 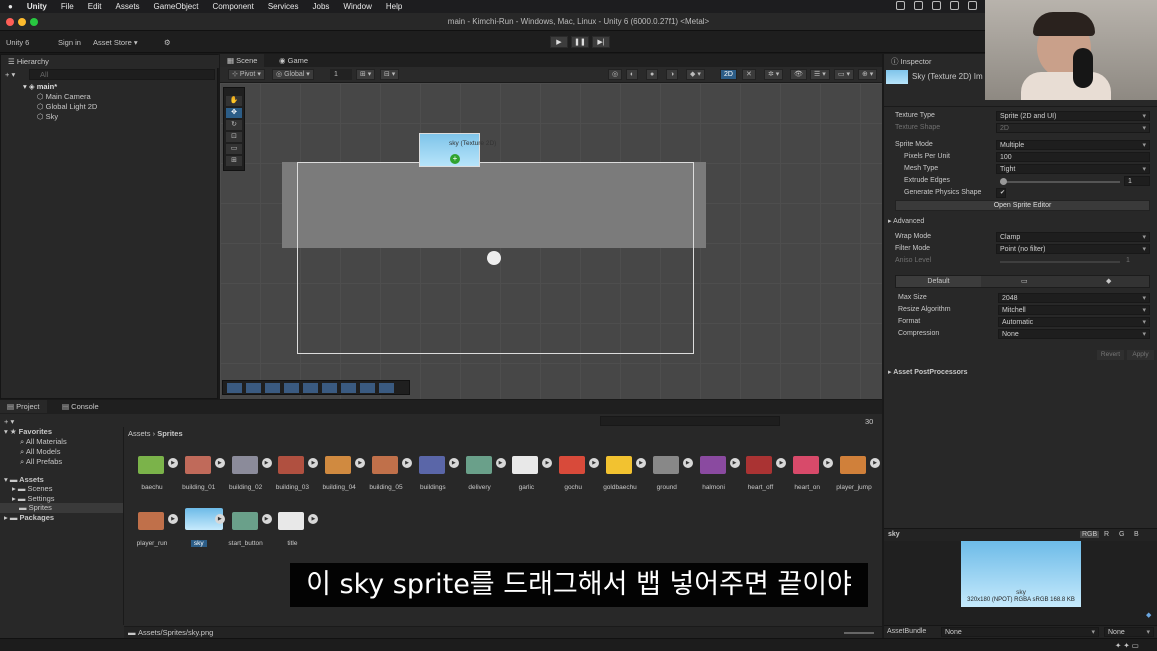 What do you see at coordinates (321, 6) in the screenshot?
I see `menu-jobs: Jobs` at bounding box center [321, 6].